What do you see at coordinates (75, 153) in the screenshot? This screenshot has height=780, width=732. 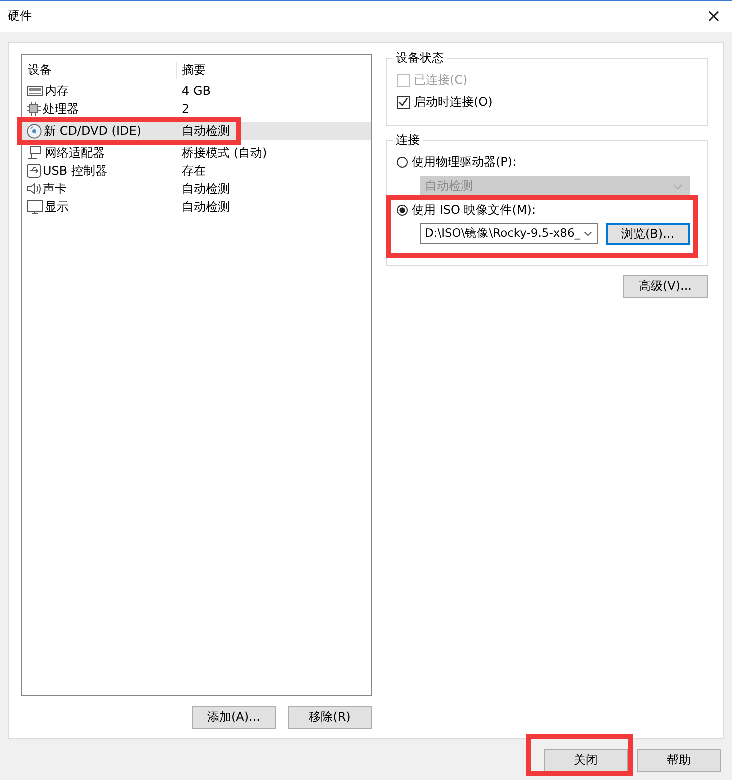 I see `device-name: 网络适配器` at bounding box center [75, 153].